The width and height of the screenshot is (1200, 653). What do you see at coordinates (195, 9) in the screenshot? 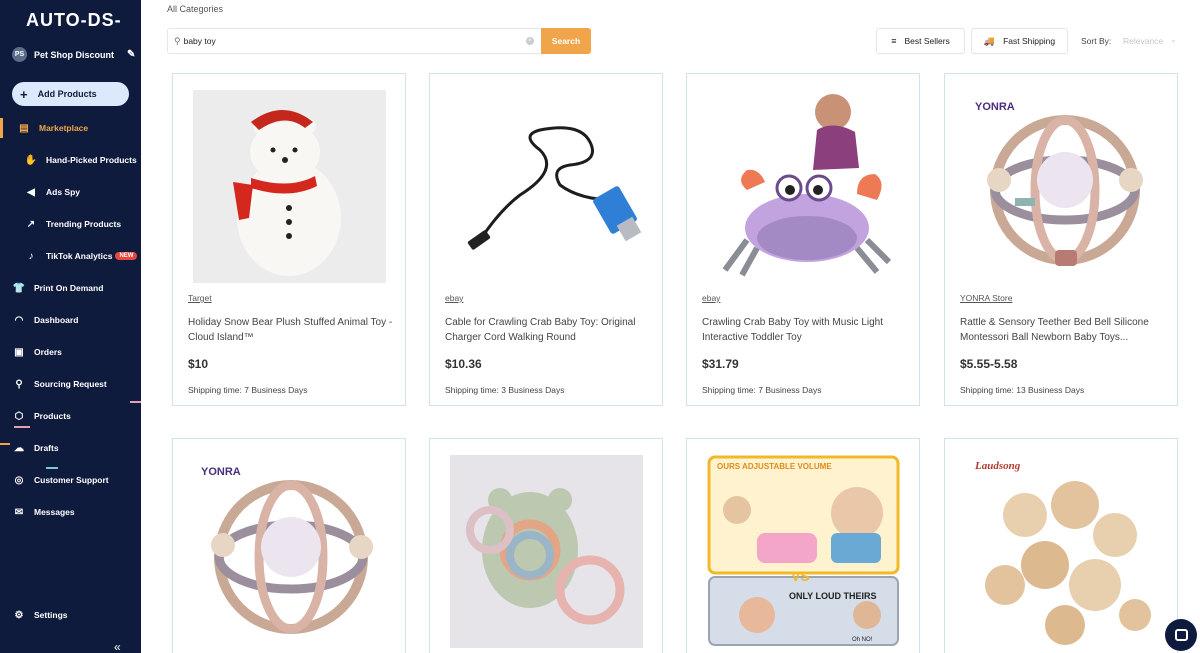
I see `breadcrumb: All Categories` at bounding box center [195, 9].